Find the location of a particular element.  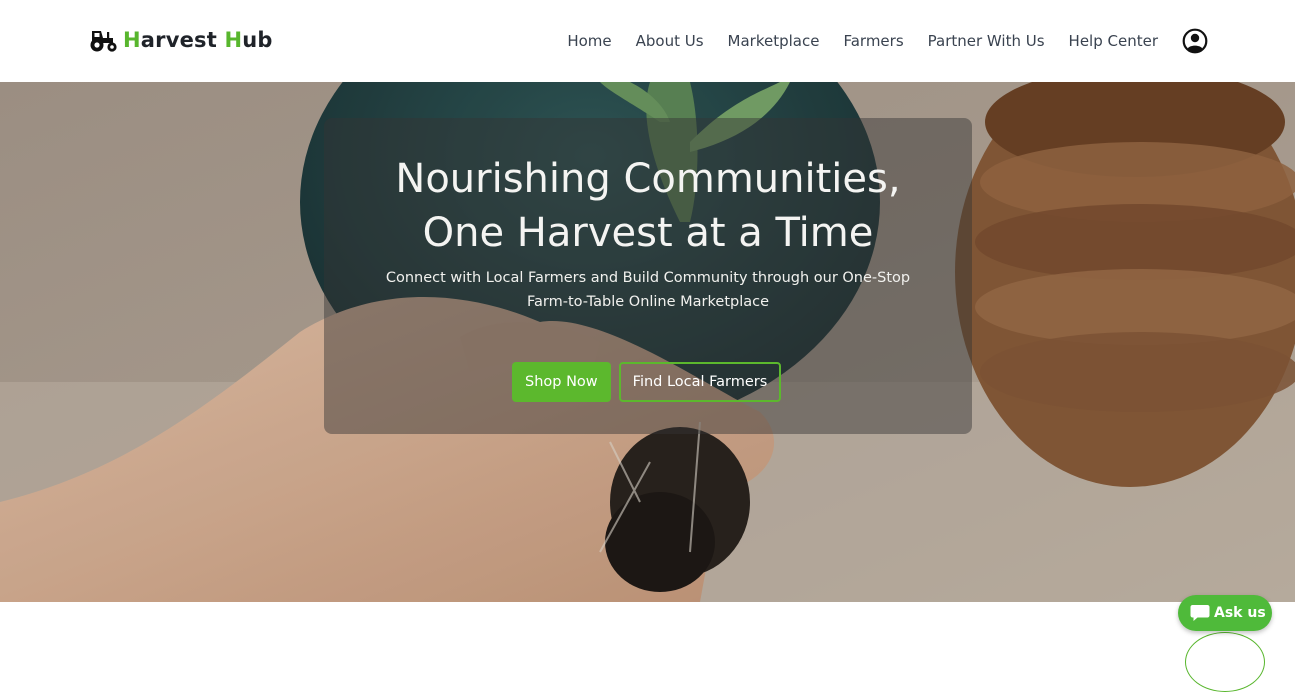

hero-button-row: Shop Now Find Local Farmers is located at coordinates (647, 382).